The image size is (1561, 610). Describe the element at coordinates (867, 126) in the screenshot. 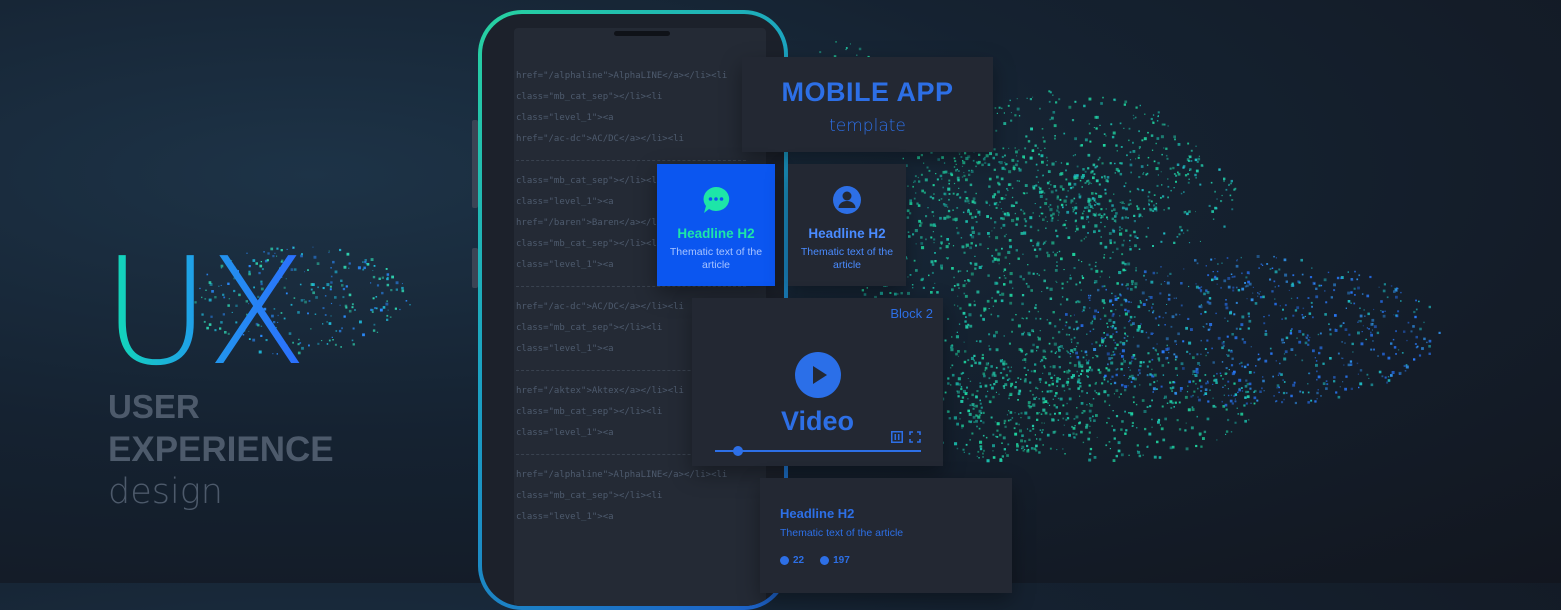

I see `mobile-app-subtitle: template` at that location.